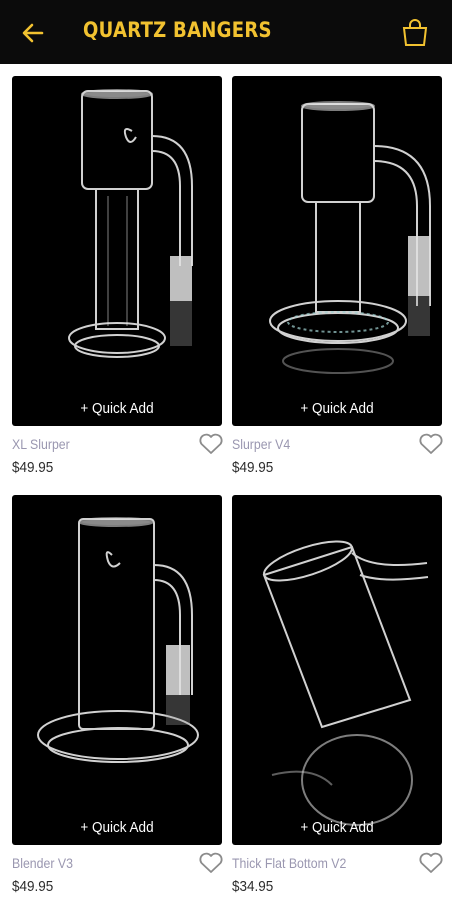 This screenshot has width=452, height=900. Describe the element at coordinates (41, 444) in the screenshot. I see `product-name: XL Slurper` at that location.